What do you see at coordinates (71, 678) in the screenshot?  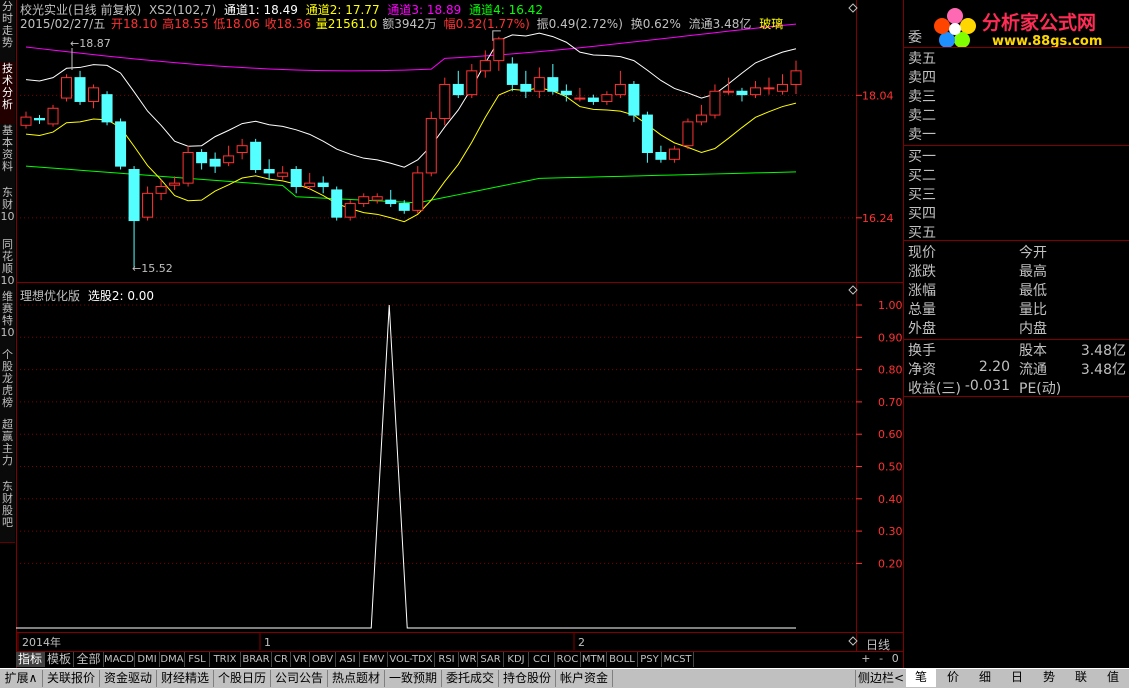 I see `function-button-1: 关联报价` at bounding box center [71, 678].